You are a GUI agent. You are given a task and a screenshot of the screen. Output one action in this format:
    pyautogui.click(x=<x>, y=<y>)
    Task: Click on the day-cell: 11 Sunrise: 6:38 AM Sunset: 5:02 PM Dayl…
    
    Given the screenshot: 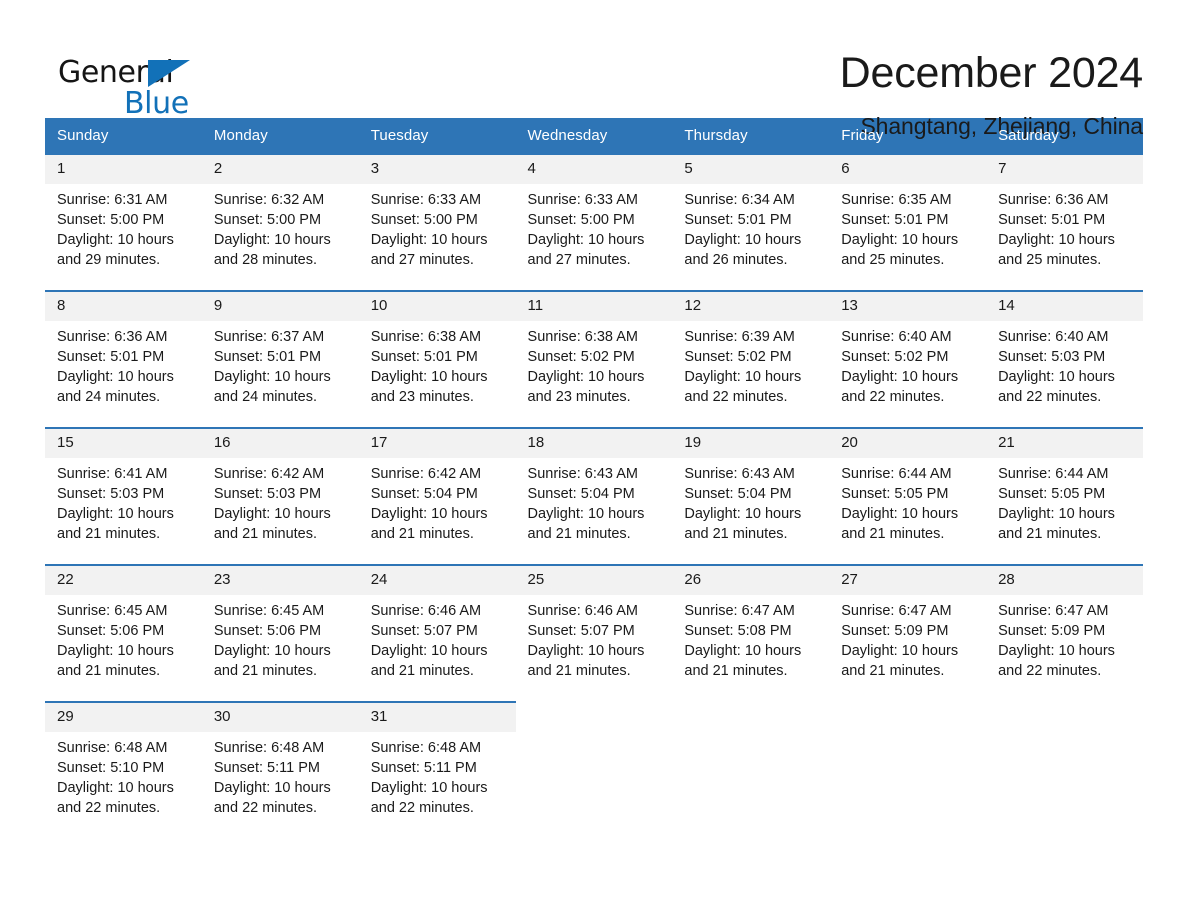 What is the action you would take?
    pyautogui.click(x=594, y=359)
    